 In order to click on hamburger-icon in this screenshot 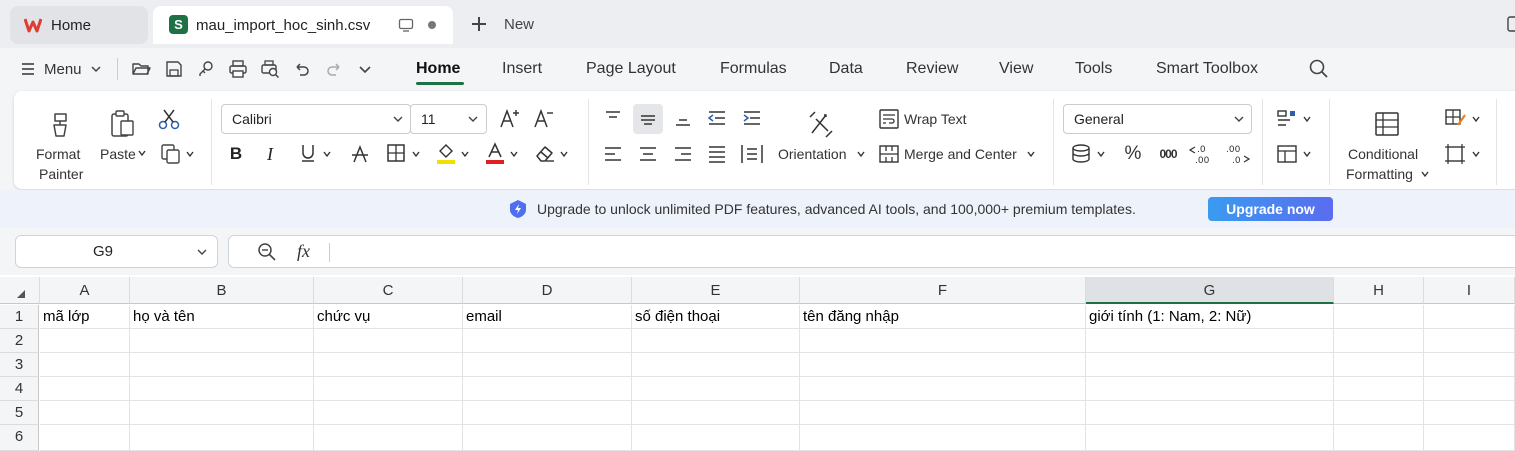, I will do `click(28, 69)`.